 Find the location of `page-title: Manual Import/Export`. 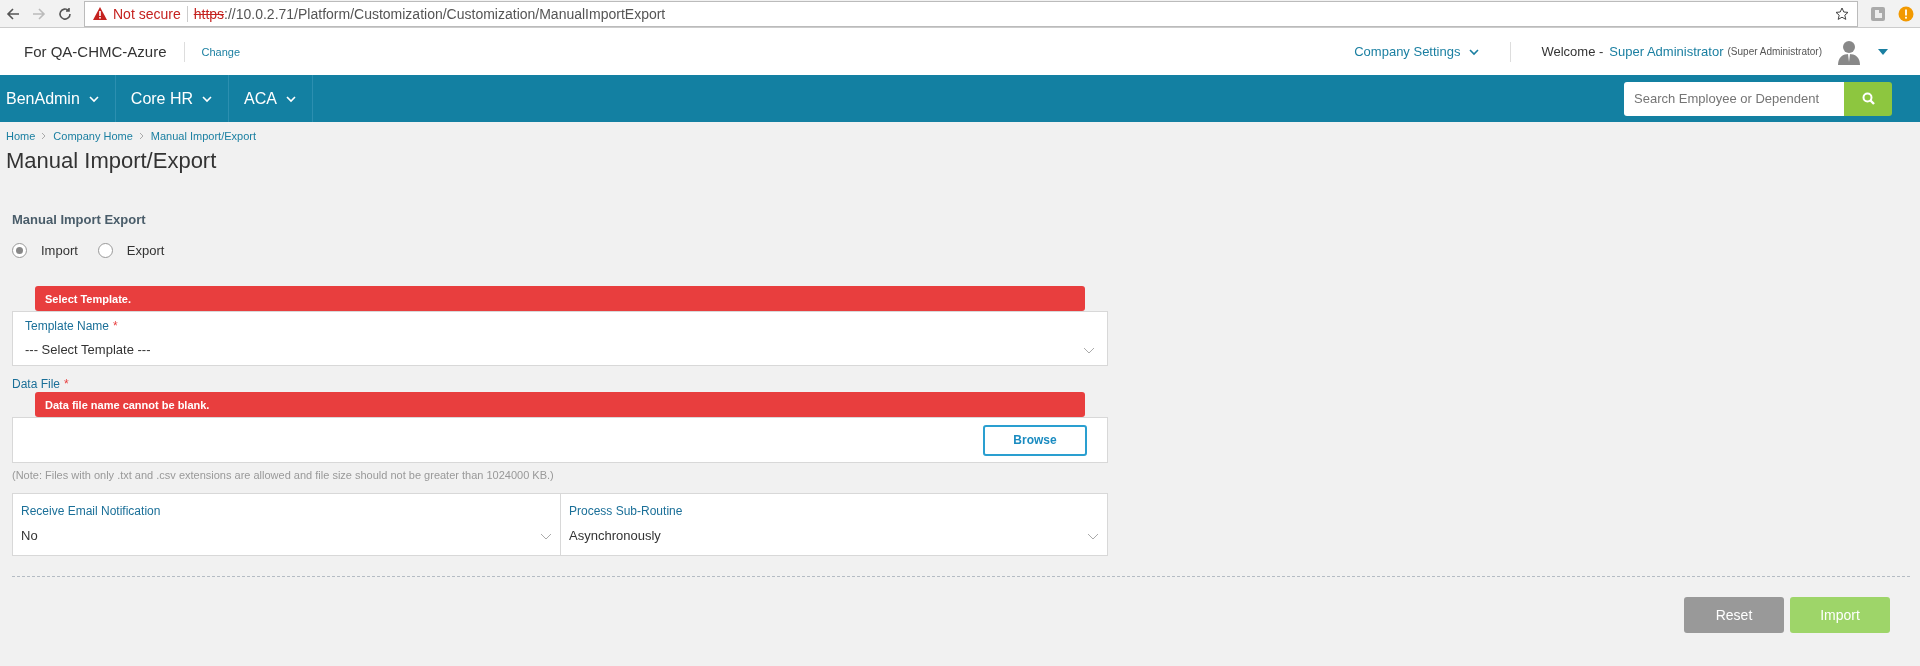

page-title: Manual Import/Export is located at coordinates (112, 161).